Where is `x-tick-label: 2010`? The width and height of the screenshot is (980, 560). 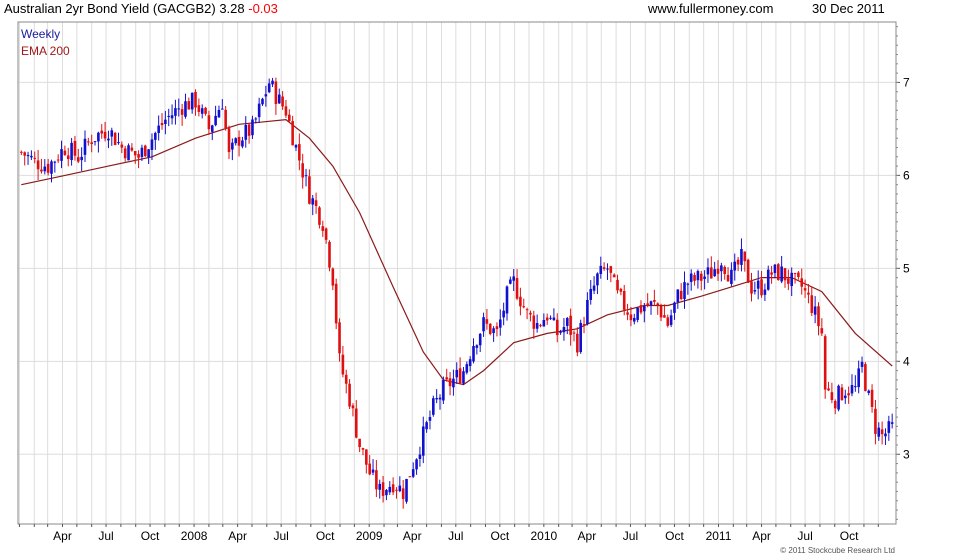 x-tick-label: 2010 is located at coordinates (543, 536).